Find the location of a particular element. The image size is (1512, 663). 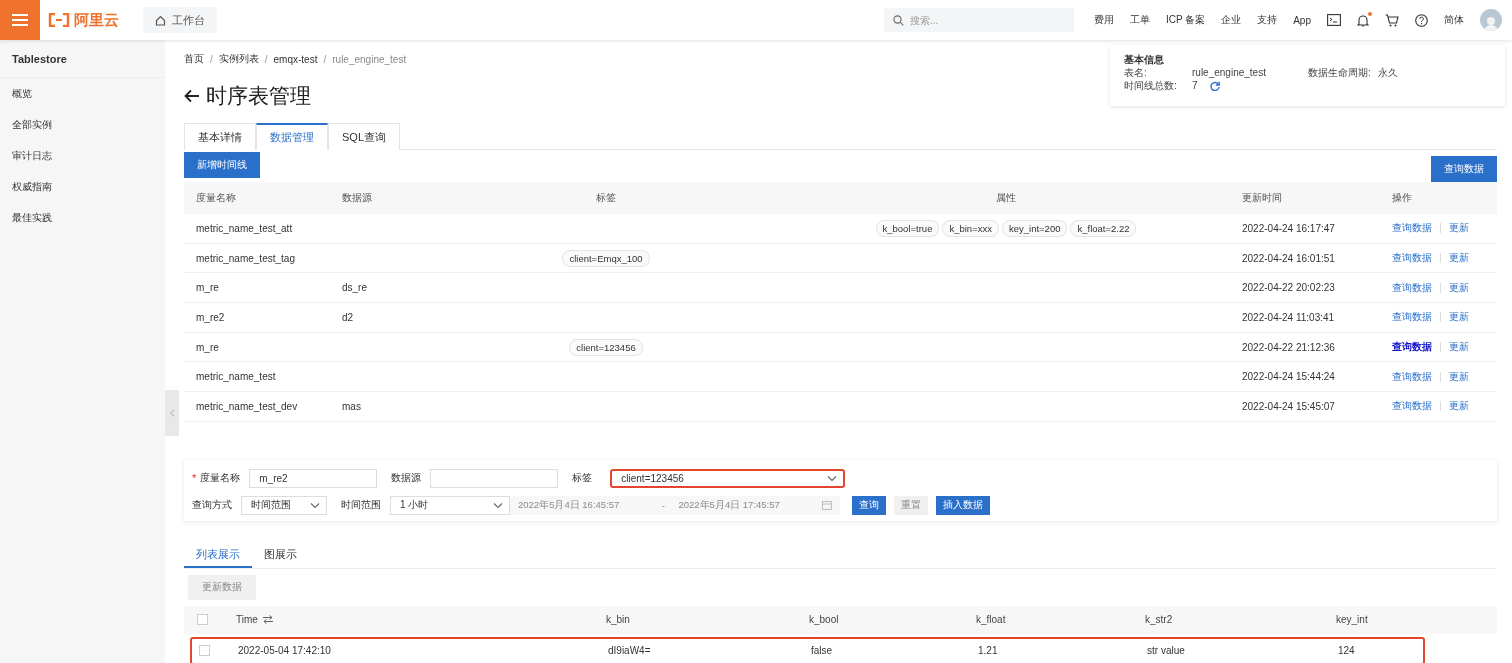

column-header: k_bool is located at coordinates (824, 620).